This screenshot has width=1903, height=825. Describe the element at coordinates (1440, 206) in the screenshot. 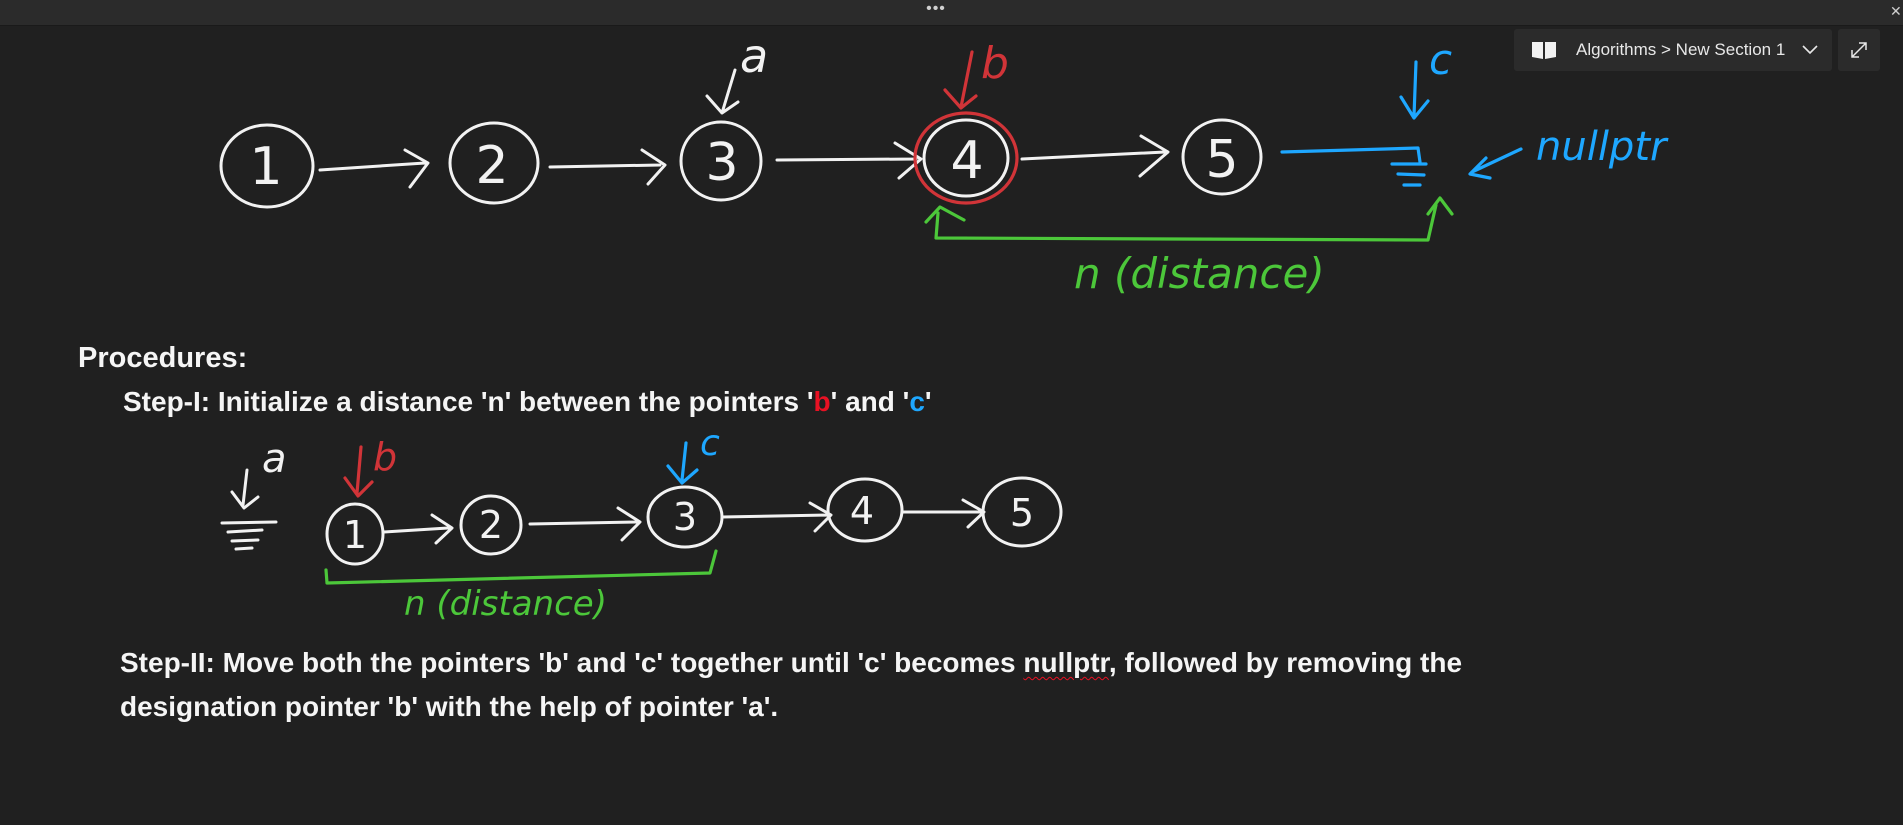

I see `distance-arrow-right` at that location.